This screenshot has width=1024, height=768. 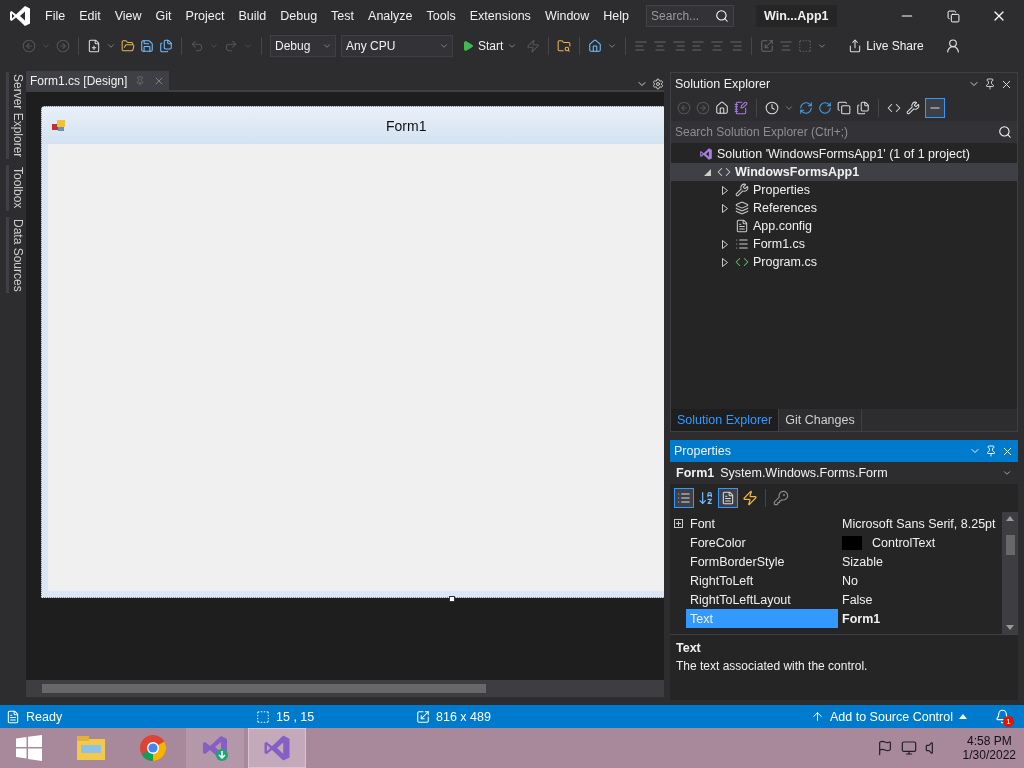 I want to click on scroll-up-icon, so click(x=1010, y=518).